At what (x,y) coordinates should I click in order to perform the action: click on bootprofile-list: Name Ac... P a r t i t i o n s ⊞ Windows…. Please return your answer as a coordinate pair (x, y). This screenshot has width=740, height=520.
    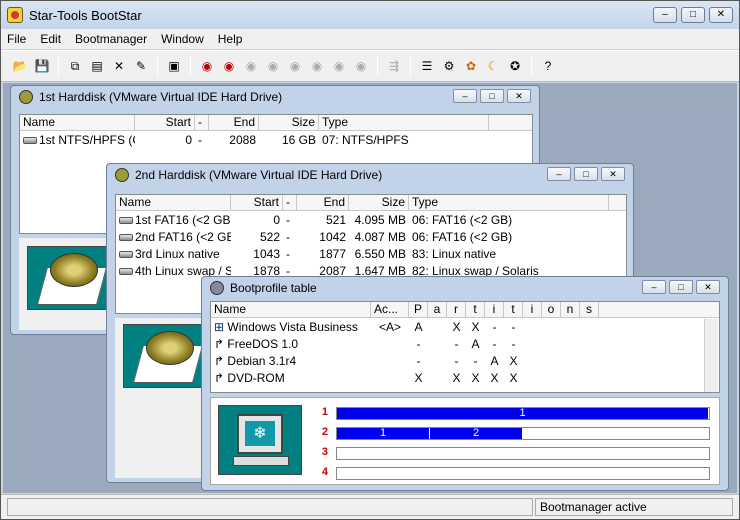
    Looking at the image, I should click on (465, 347).